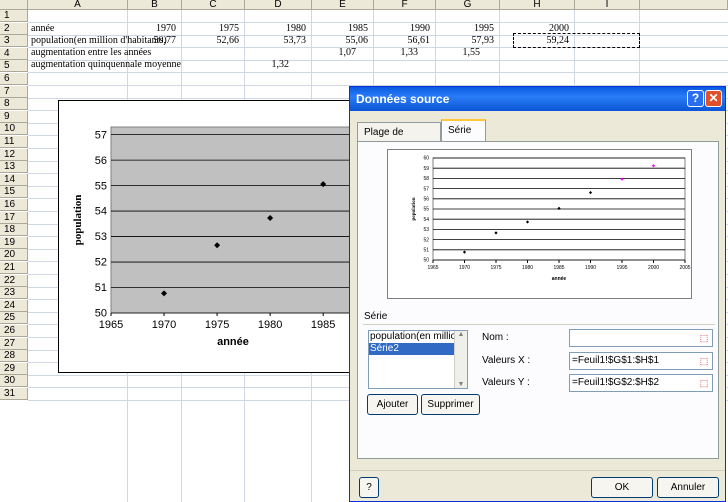 This screenshot has height=502, width=728. What do you see at coordinates (164, 325) in the screenshot?
I see `x-tick-label: 1970` at bounding box center [164, 325].